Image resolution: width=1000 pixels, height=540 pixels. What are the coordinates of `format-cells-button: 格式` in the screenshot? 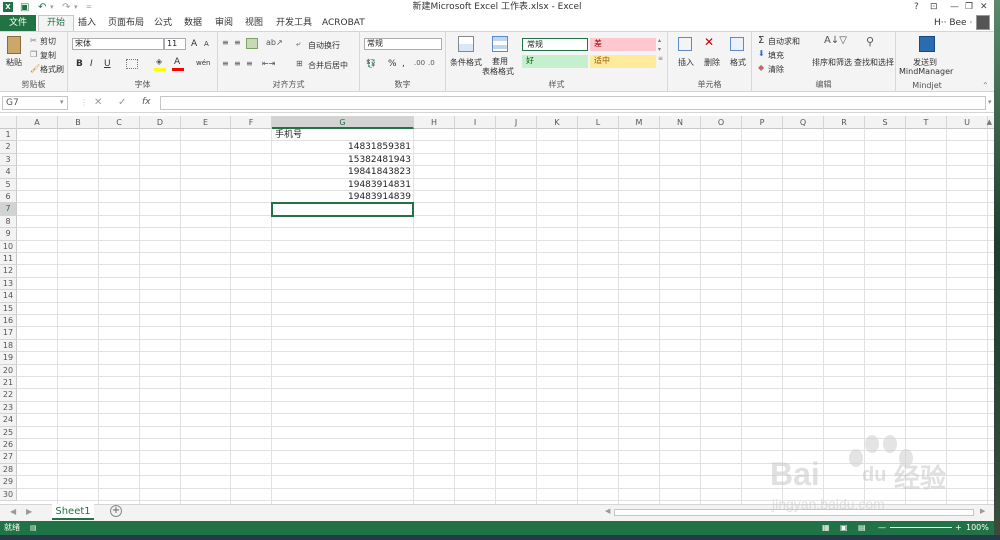 It's located at (738, 62).